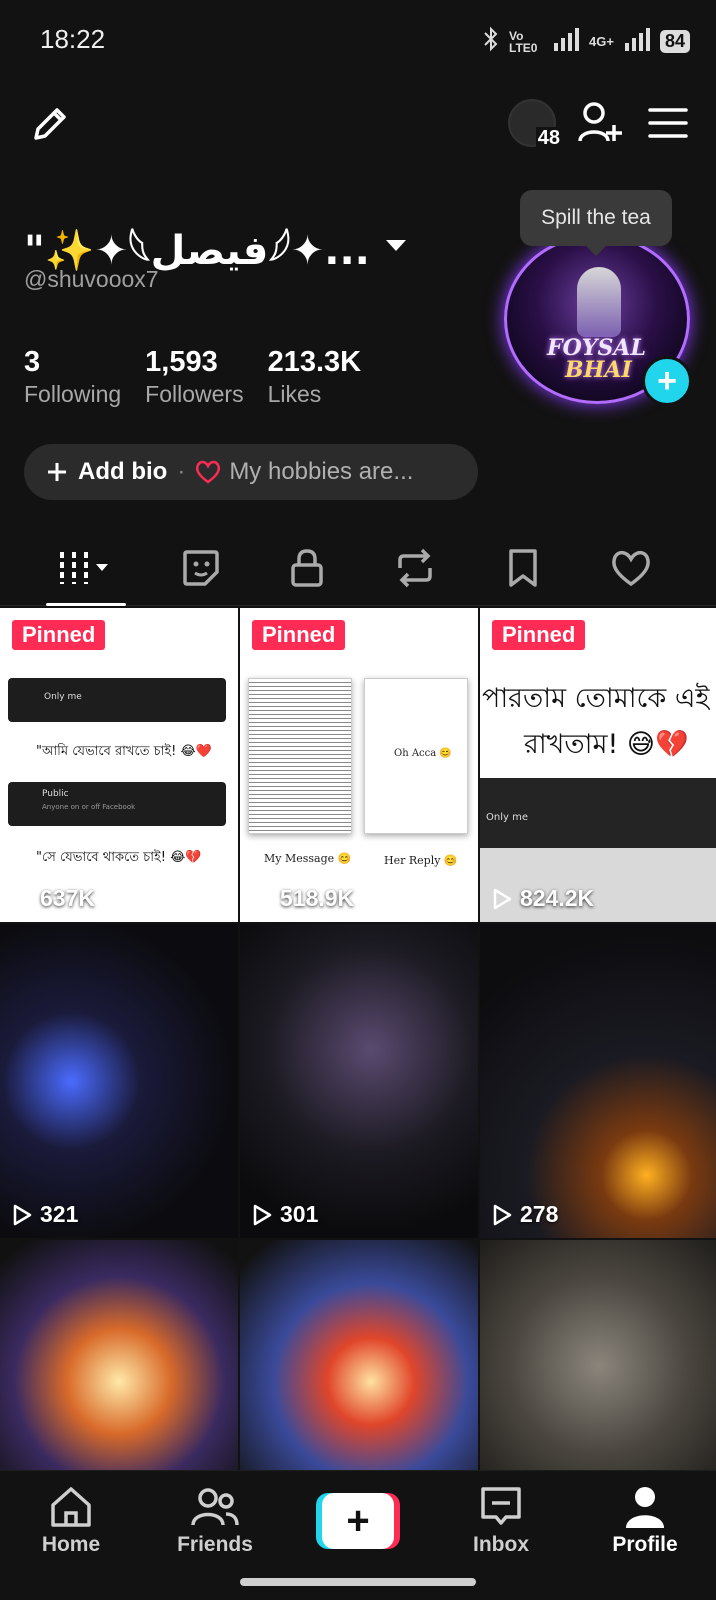 Image resolution: width=716 pixels, height=1600 pixels. I want to click on view-count: 278, so click(525, 1214).